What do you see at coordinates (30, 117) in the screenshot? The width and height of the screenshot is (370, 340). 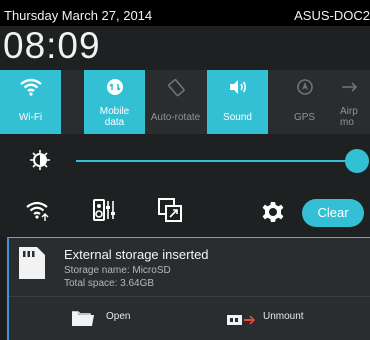 I see `wifi-label: Wi-Fi` at bounding box center [30, 117].